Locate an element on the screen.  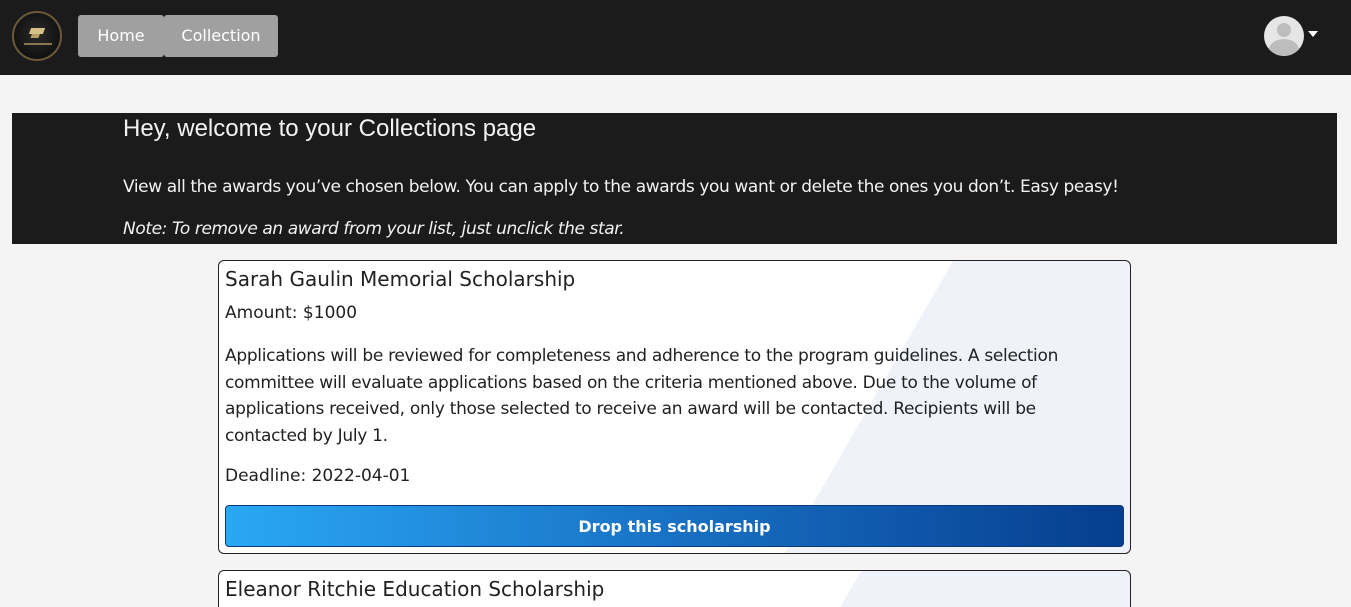
scholarship-card: Eleanor Ritchie Education Scholarship is located at coordinates (674, 588).